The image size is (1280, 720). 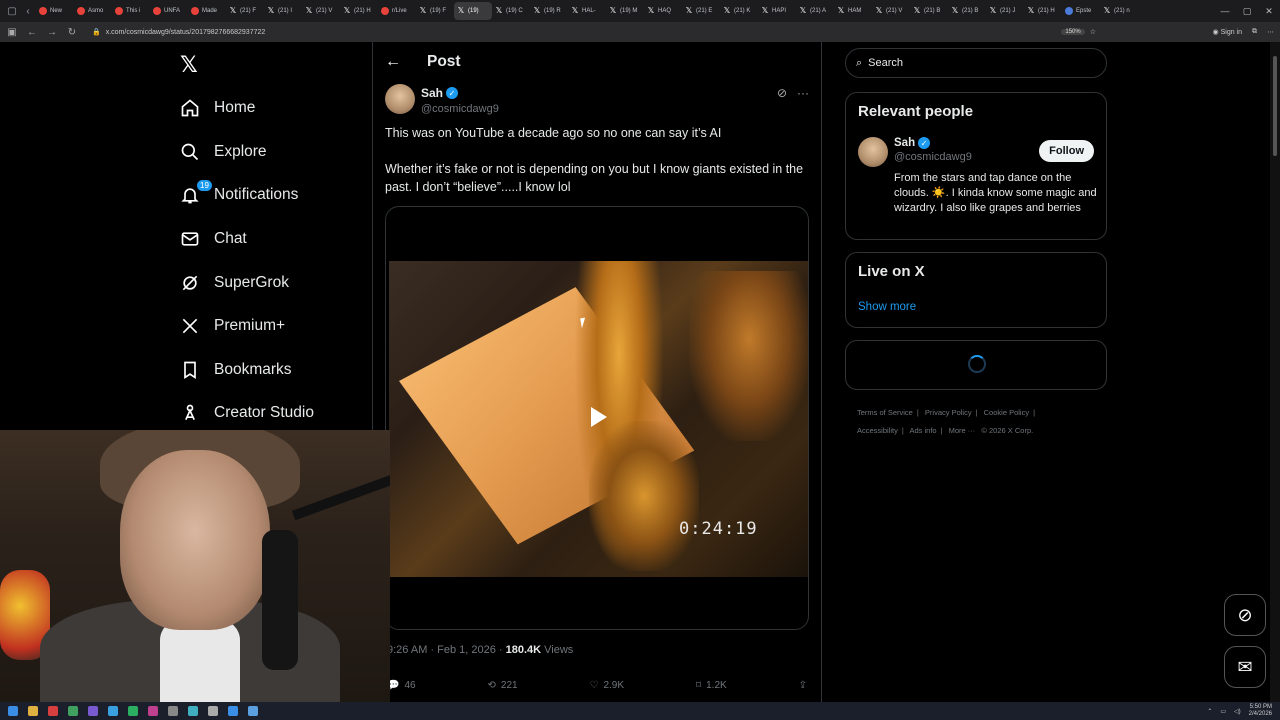 What do you see at coordinates (933, 157) in the screenshot?
I see `person-handle: @cosmicdawg9` at bounding box center [933, 157].